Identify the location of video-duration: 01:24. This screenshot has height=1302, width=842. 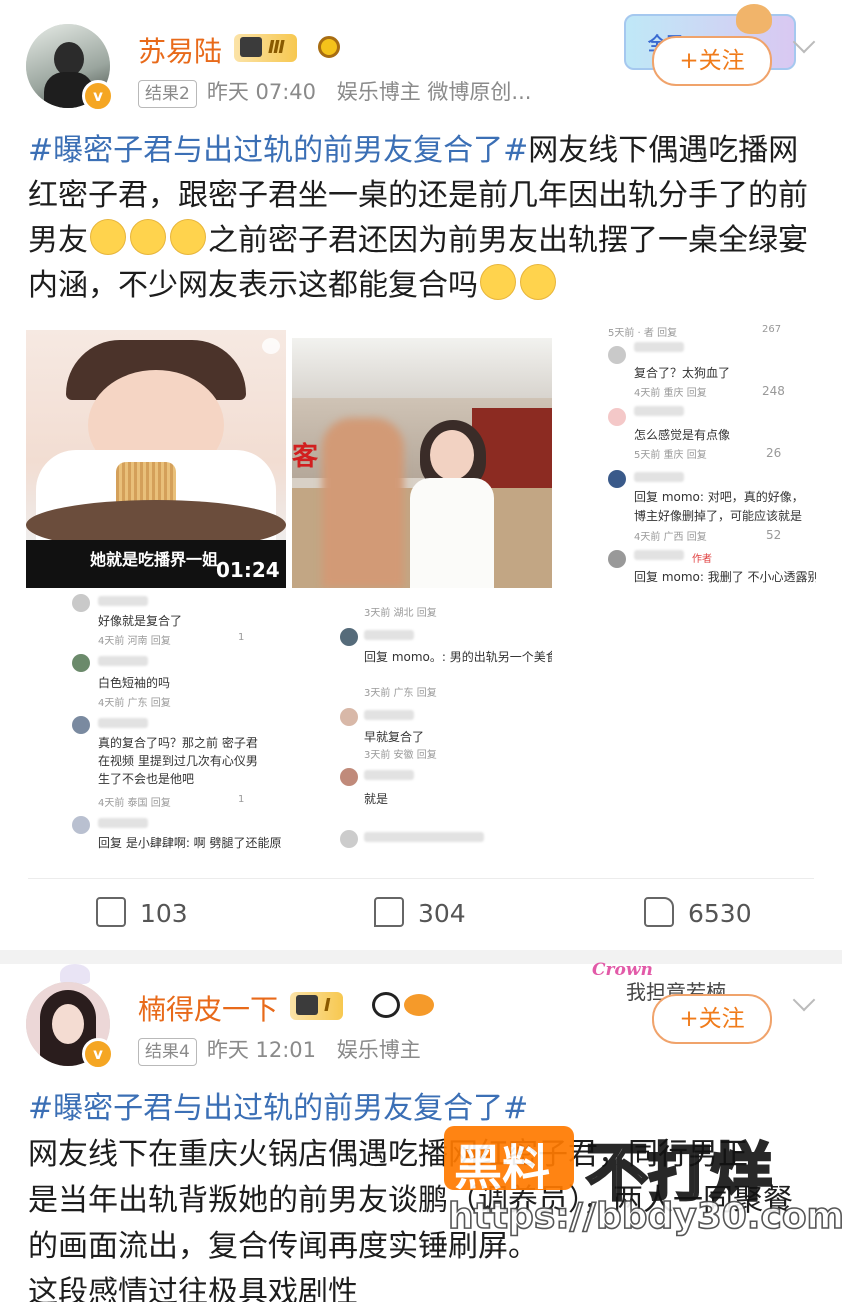
(248, 570).